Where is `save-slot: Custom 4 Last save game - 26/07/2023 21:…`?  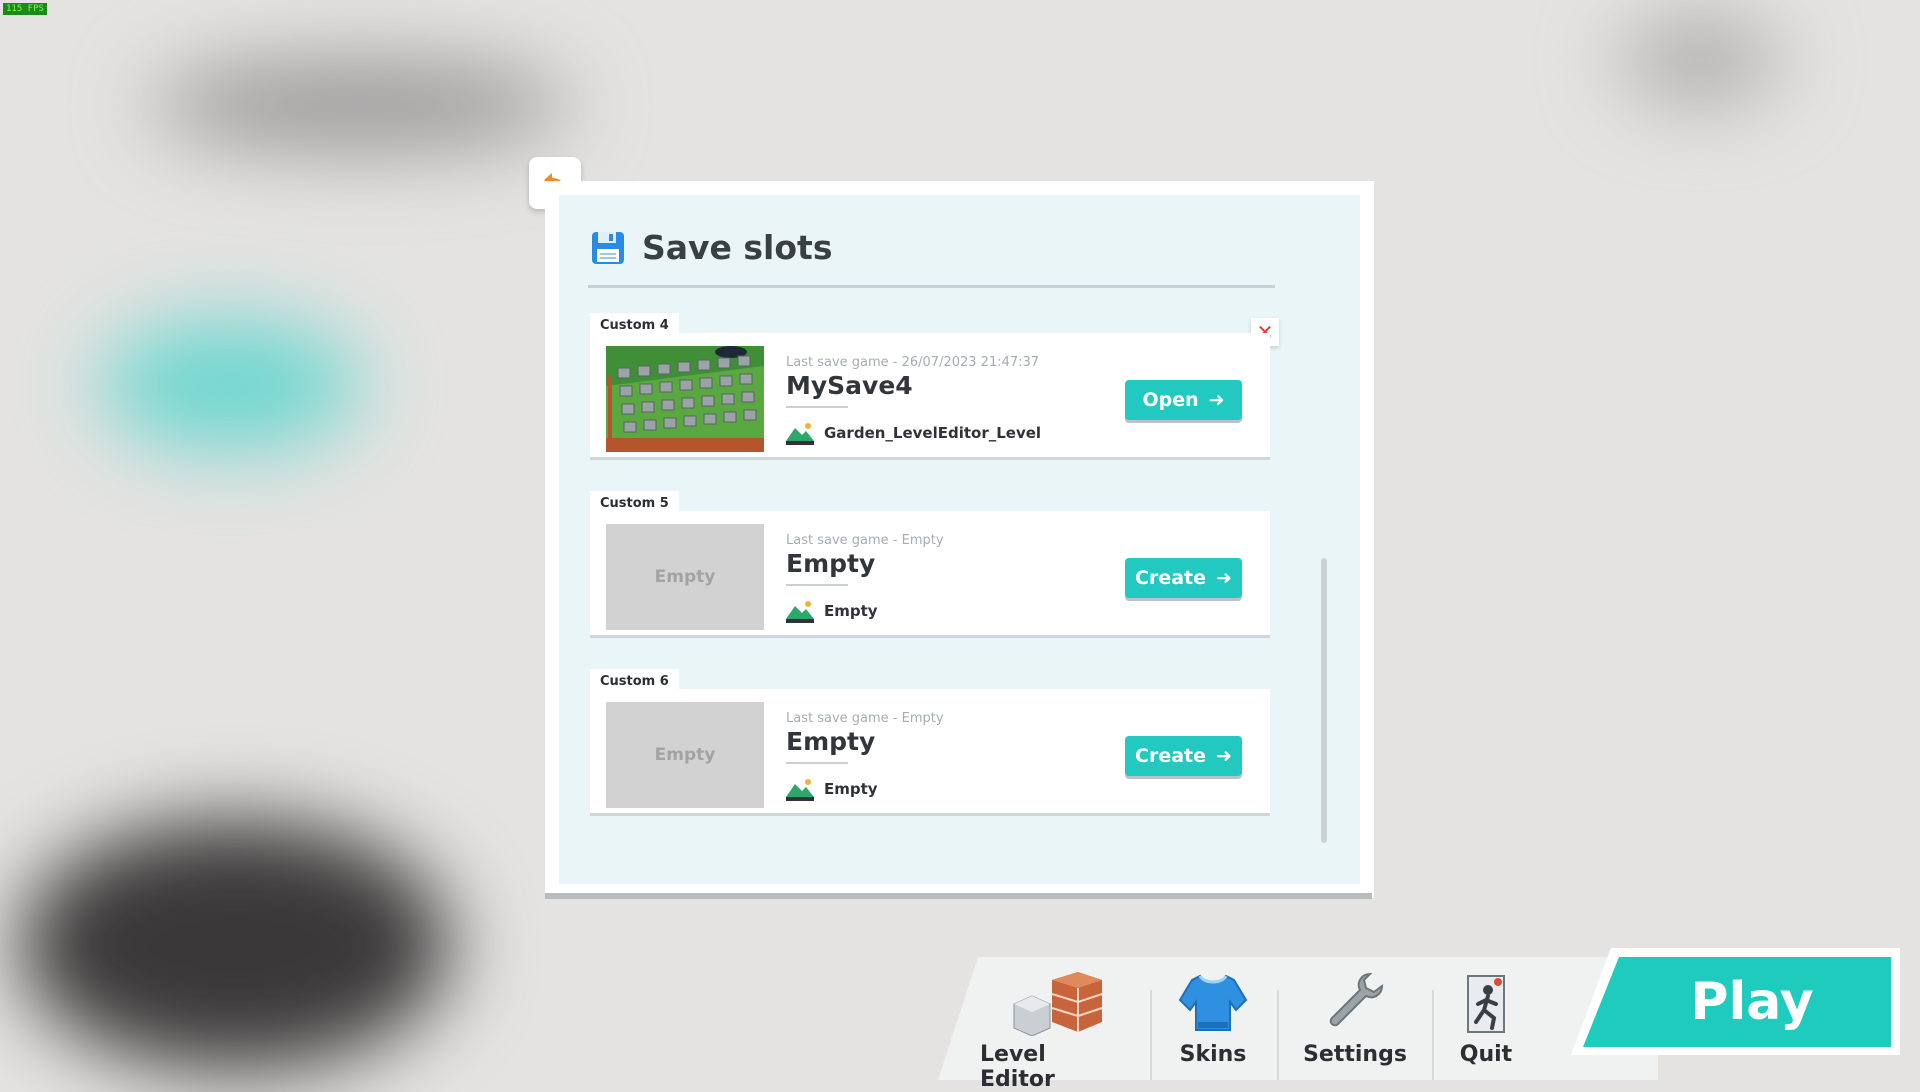 save-slot: Custom 4 Last save game - 26/07/2023 21:… is located at coordinates (930, 385).